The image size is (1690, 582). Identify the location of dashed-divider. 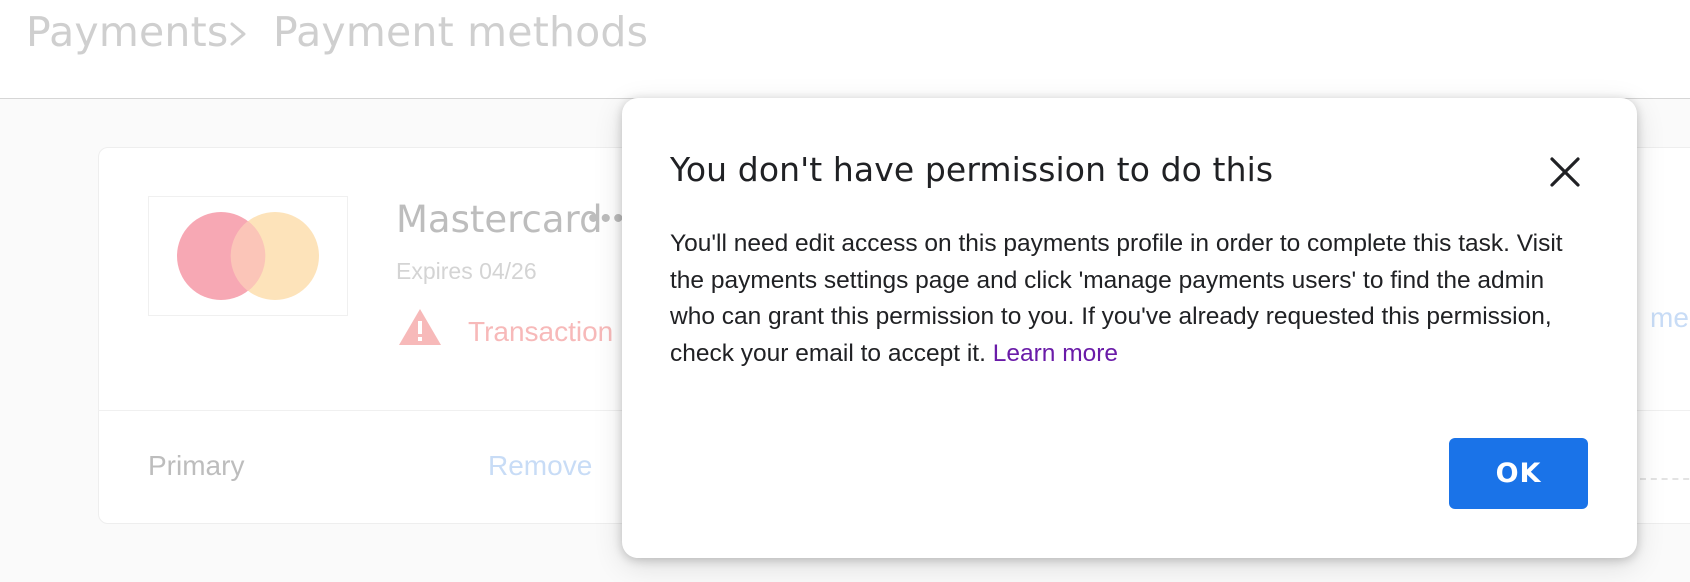
(1665, 479).